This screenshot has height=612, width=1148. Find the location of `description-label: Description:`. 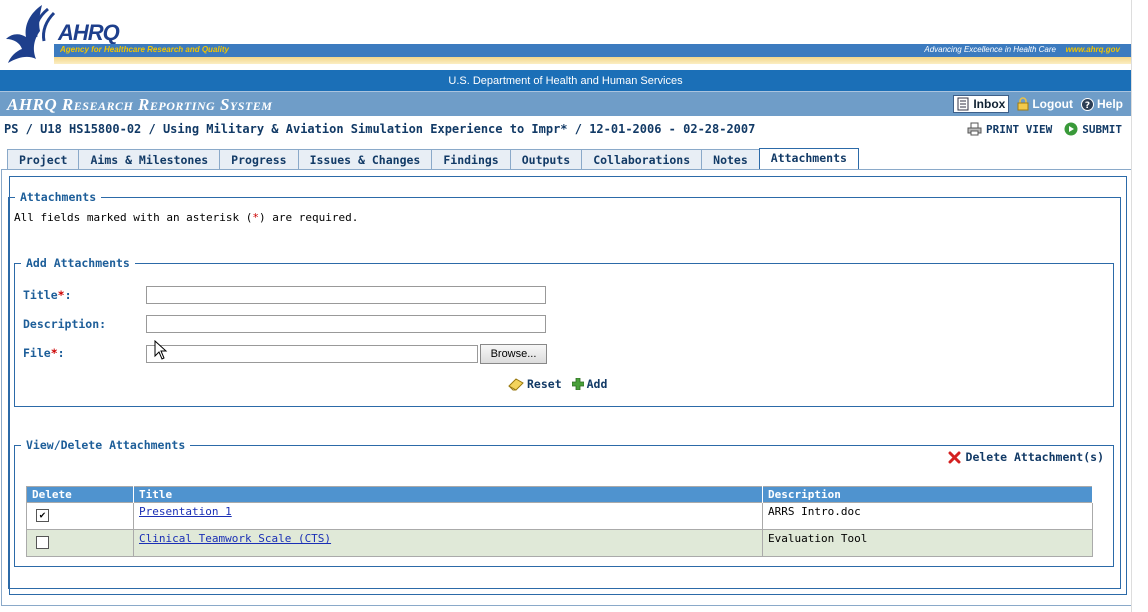

description-label: Description: is located at coordinates (65, 324).